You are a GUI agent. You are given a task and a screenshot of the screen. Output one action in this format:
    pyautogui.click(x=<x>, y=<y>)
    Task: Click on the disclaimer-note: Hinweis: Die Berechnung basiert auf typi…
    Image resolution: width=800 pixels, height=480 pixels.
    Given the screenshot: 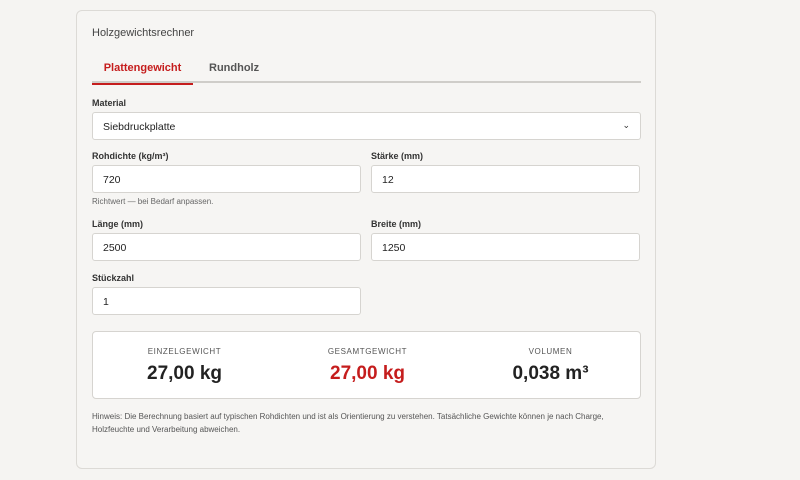 What is the action you would take?
    pyautogui.click(x=348, y=423)
    